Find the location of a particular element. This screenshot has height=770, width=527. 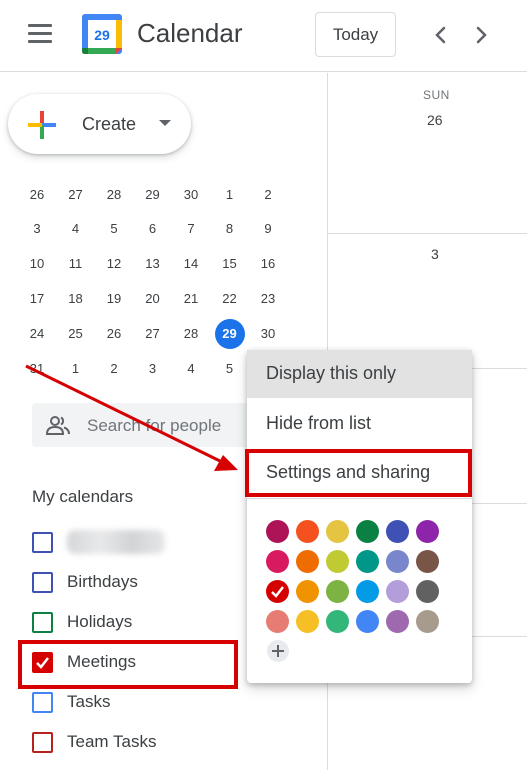

mini-calendar-day: 21 is located at coordinates (191, 299).